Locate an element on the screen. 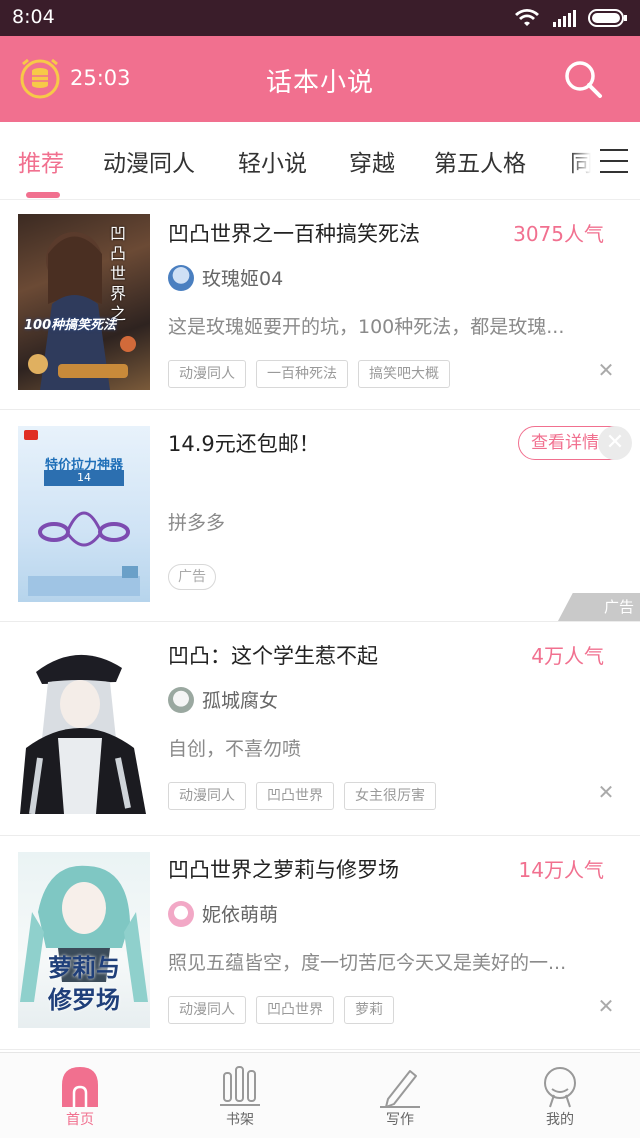 This screenshot has width=640, height=1139. nav-home: 首页 is located at coordinates (80, 1096).